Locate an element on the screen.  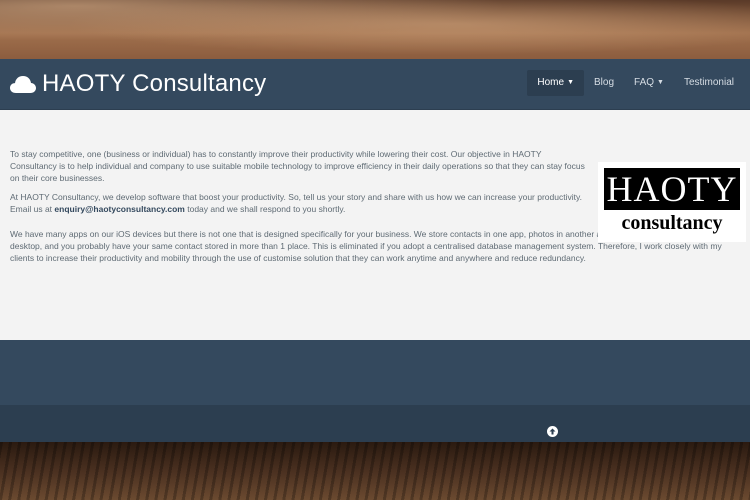
nav-item-label: Testimonial is located at coordinates (708, 82).